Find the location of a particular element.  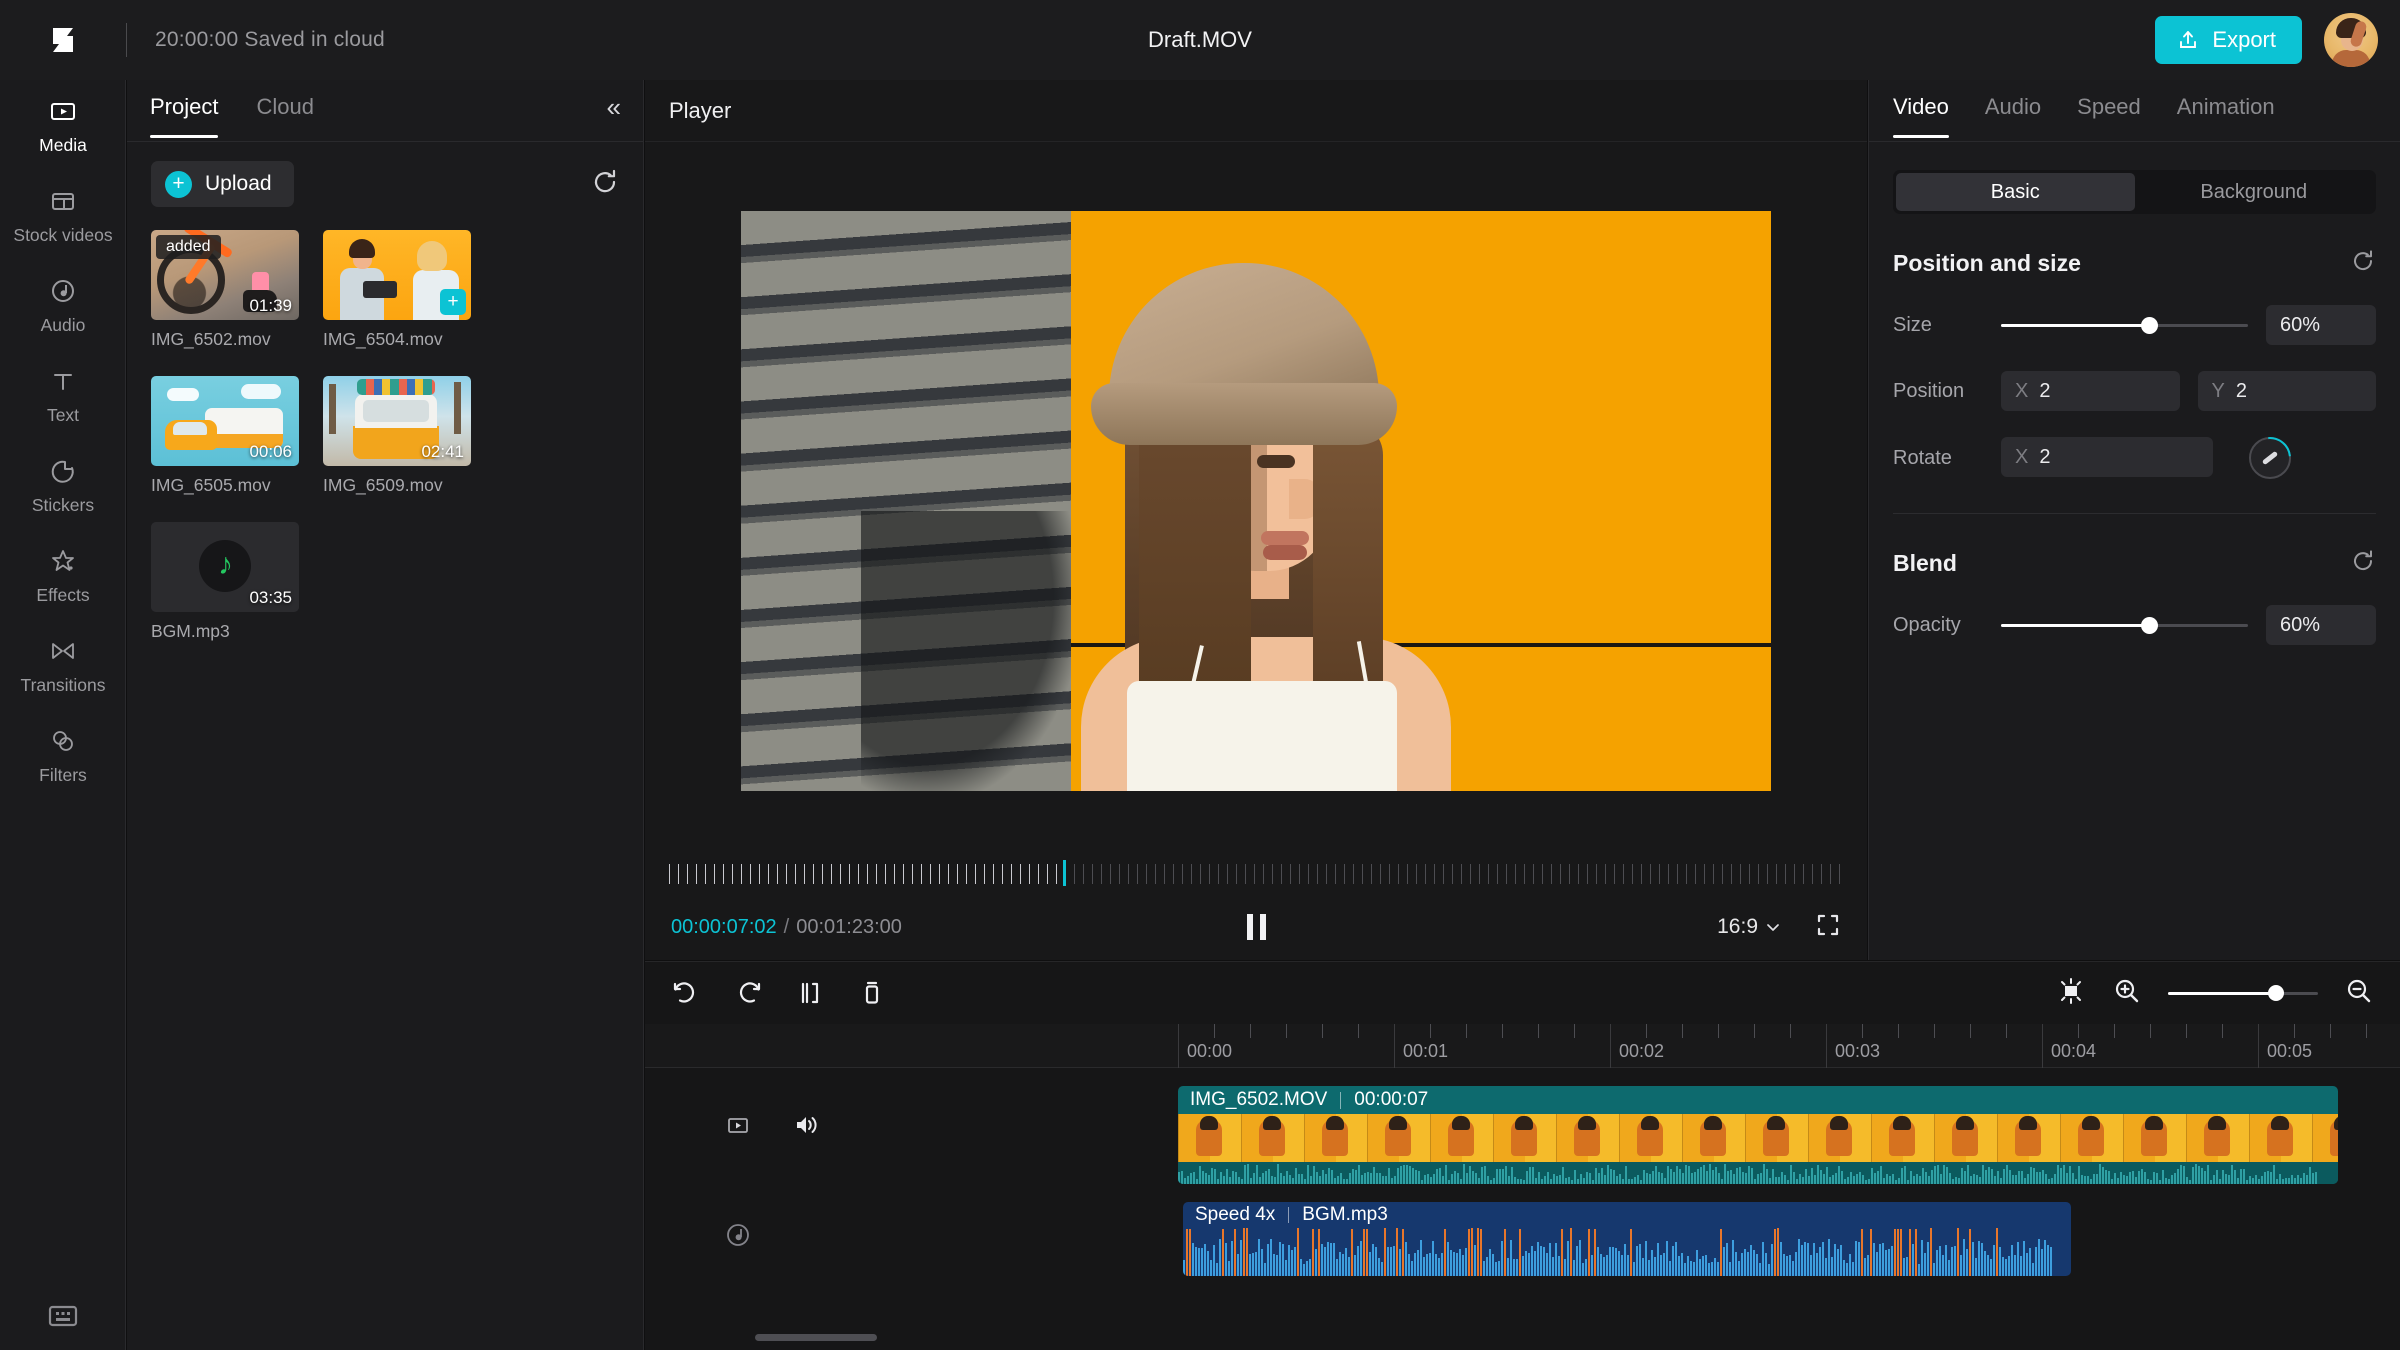

position-y-field: Y 2 is located at coordinates (2286, 391).